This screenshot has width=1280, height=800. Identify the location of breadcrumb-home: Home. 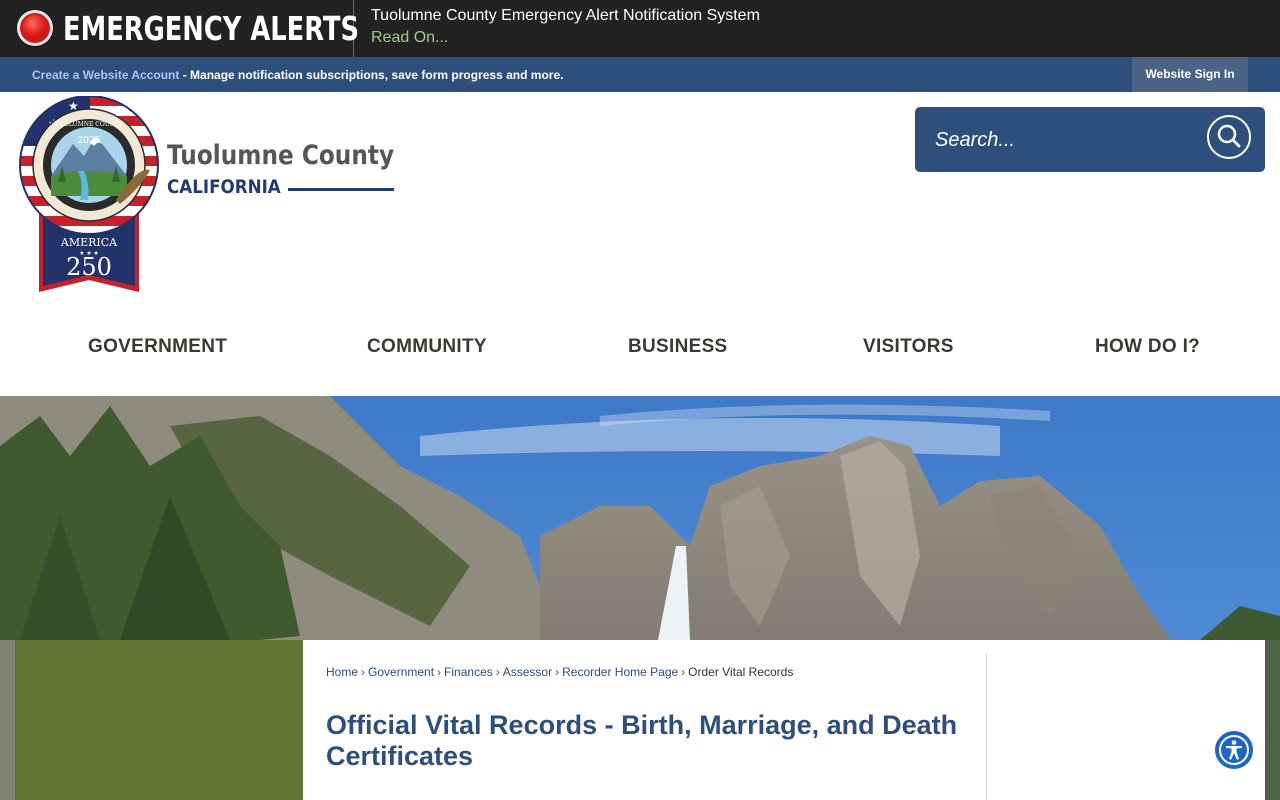
(342, 672).